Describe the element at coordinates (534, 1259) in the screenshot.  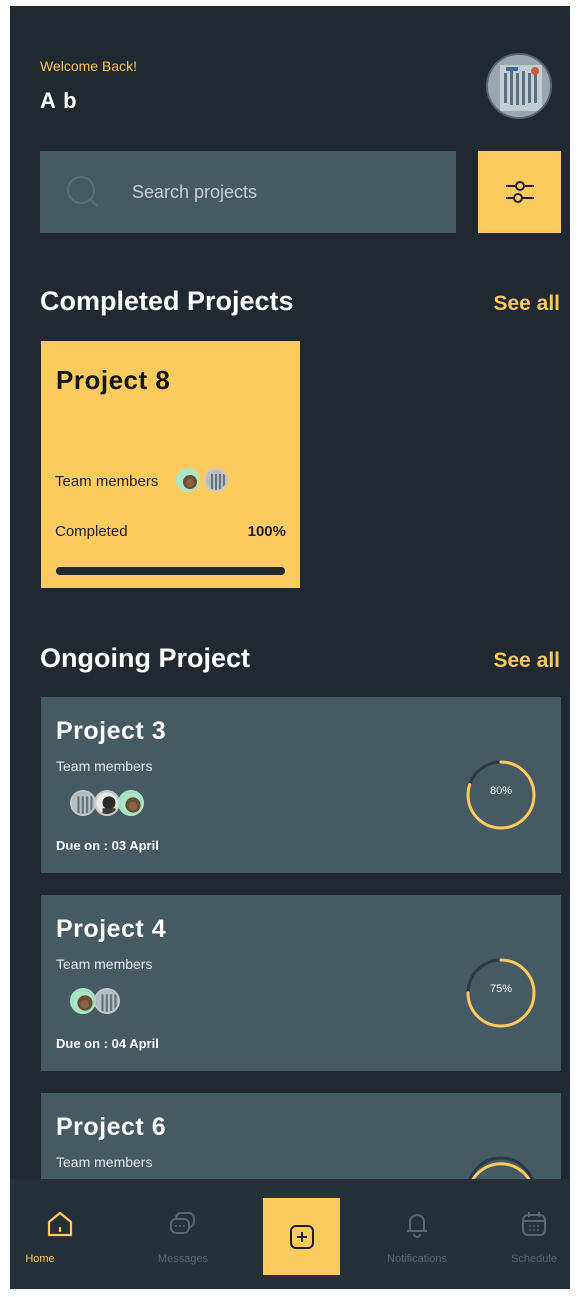
I see `nav-label: Schedule` at that location.